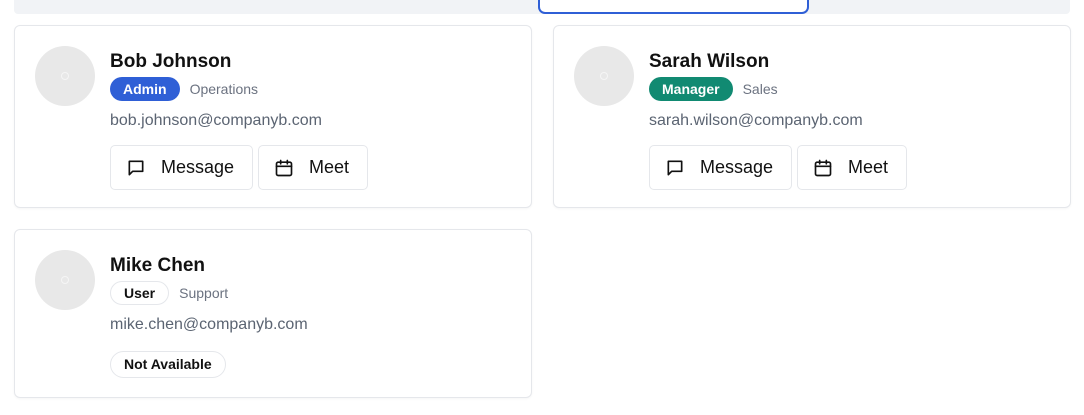 The height and width of the screenshot is (415, 1084). Describe the element at coordinates (756, 120) in the screenshot. I see `user-email: sarah.wilson@companyb.com` at that location.